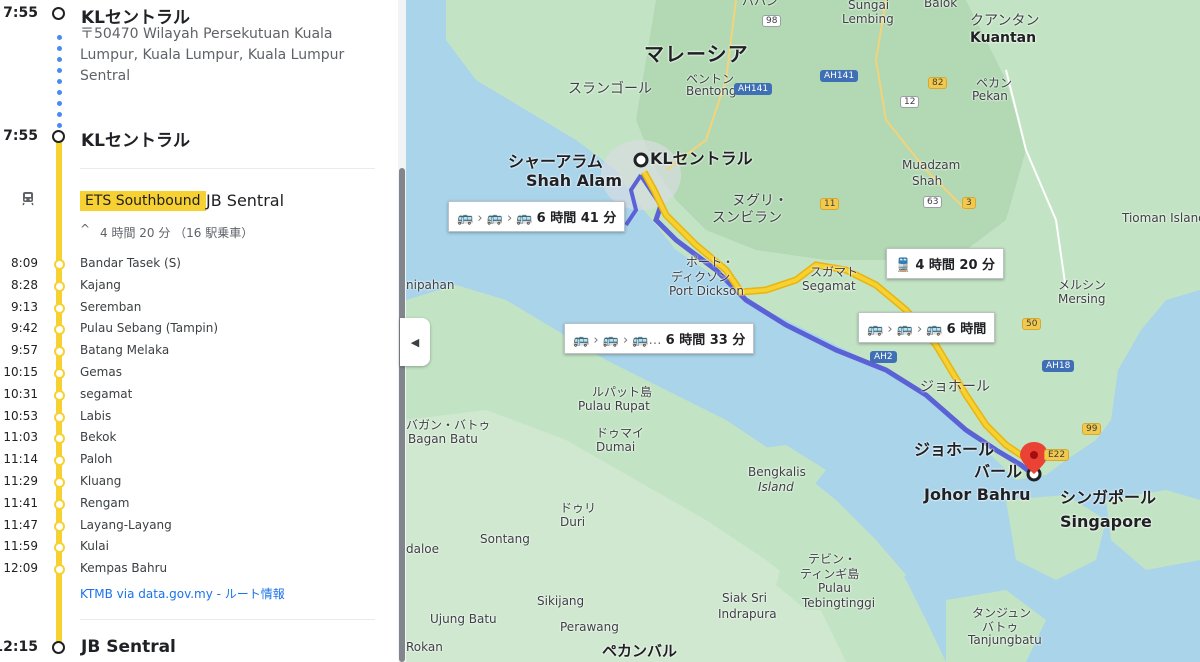 The height and width of the screenshot is (662, 1200). What do you see at coordinates (868, 19) in the screenshot?
I see `label-lembing: Lembing` at bounding box center [868, 19].